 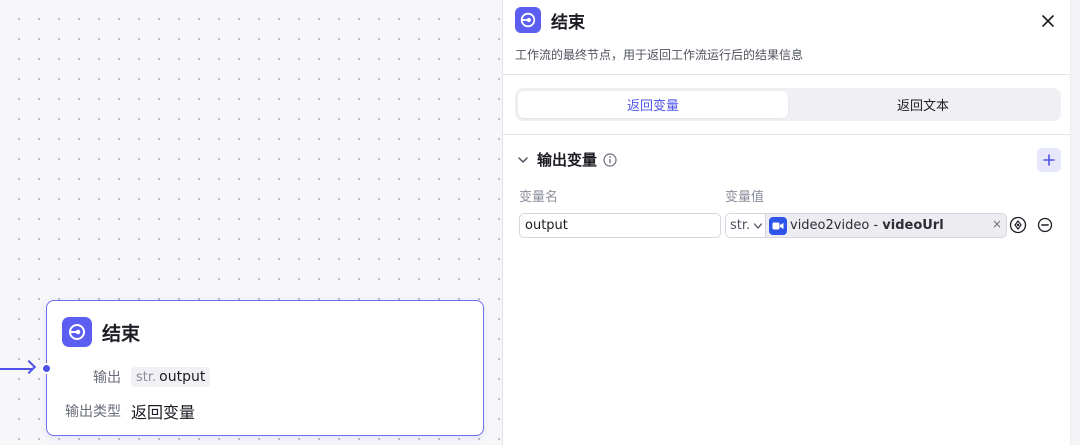 I want to click on target-icon, so click(x=1018, y=225).